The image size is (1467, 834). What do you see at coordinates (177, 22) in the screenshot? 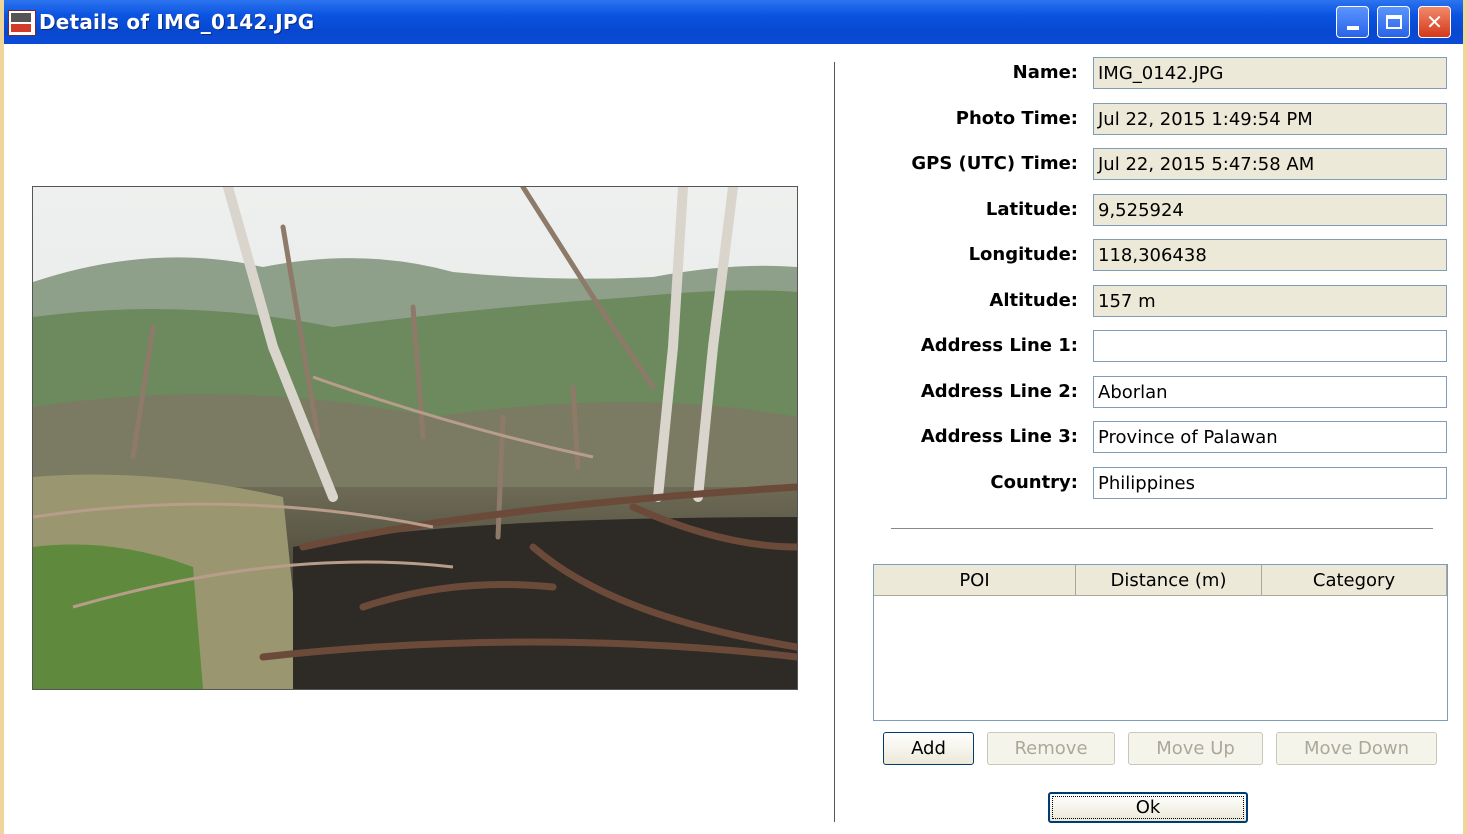
I see `window-title: Details of IMG_0142.JPG` at bounding box center [177, 22].